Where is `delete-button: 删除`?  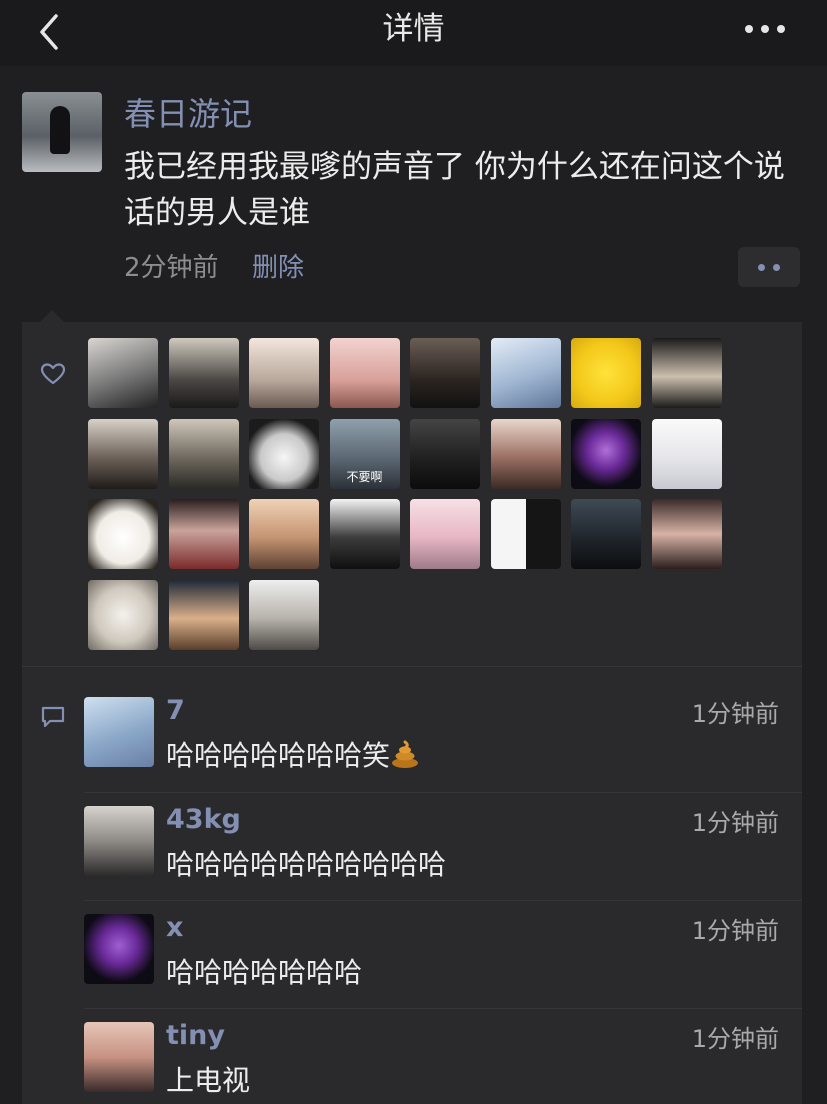
delete-button: 删除 is located at coordinates (278, 268).